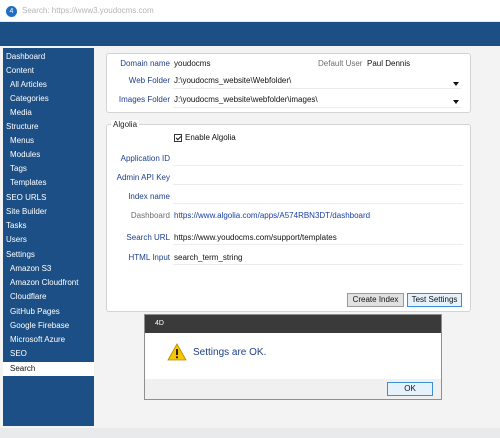  What do you see at coordinates (317, 88) in the screenshot?
I see `web-folder-underline` at bounding box center [317, 88].